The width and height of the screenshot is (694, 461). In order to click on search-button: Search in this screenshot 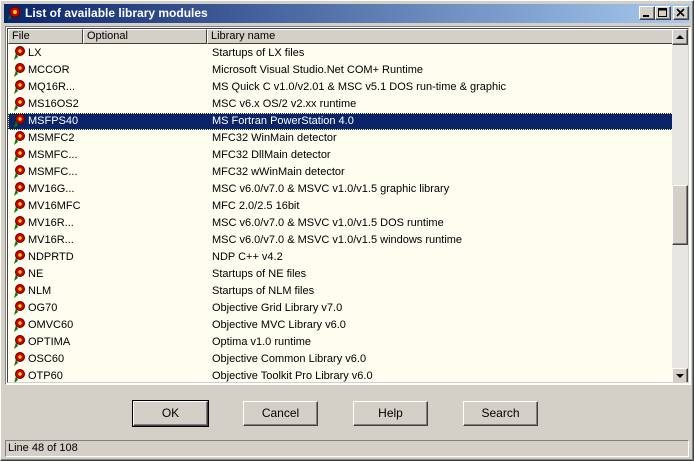, I will do `click(500, 413)`.